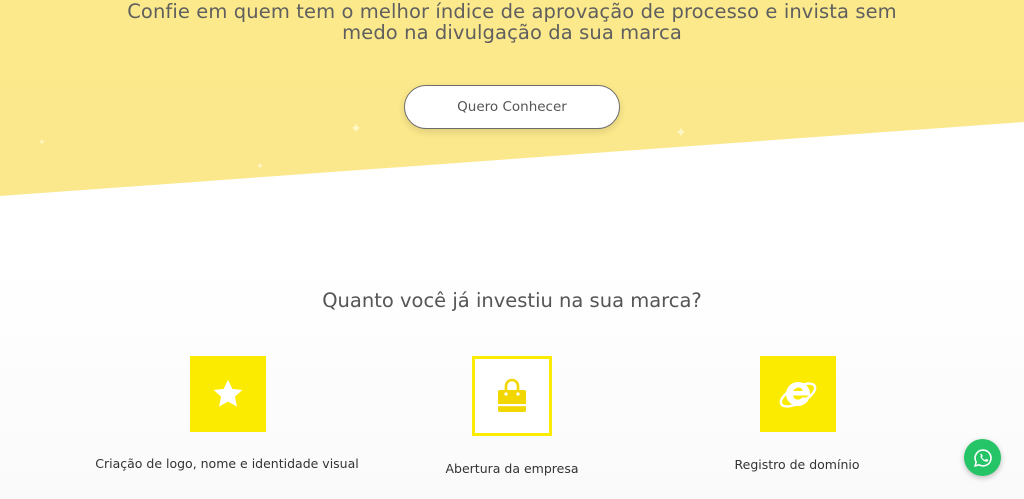 This screenshot has width=1024, height=499. What do you see at coordinates (512, 107) in the screenshot?
I see `quero-conhecer-button: Quero Conhecer` at bounding box center [512, 107].